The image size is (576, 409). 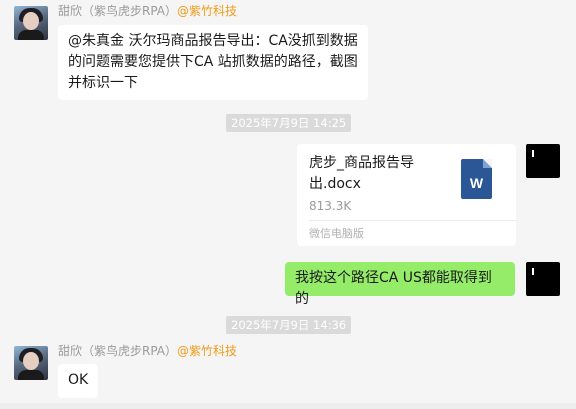 I want to click on message-text: OK, so click(x=78, y=380).